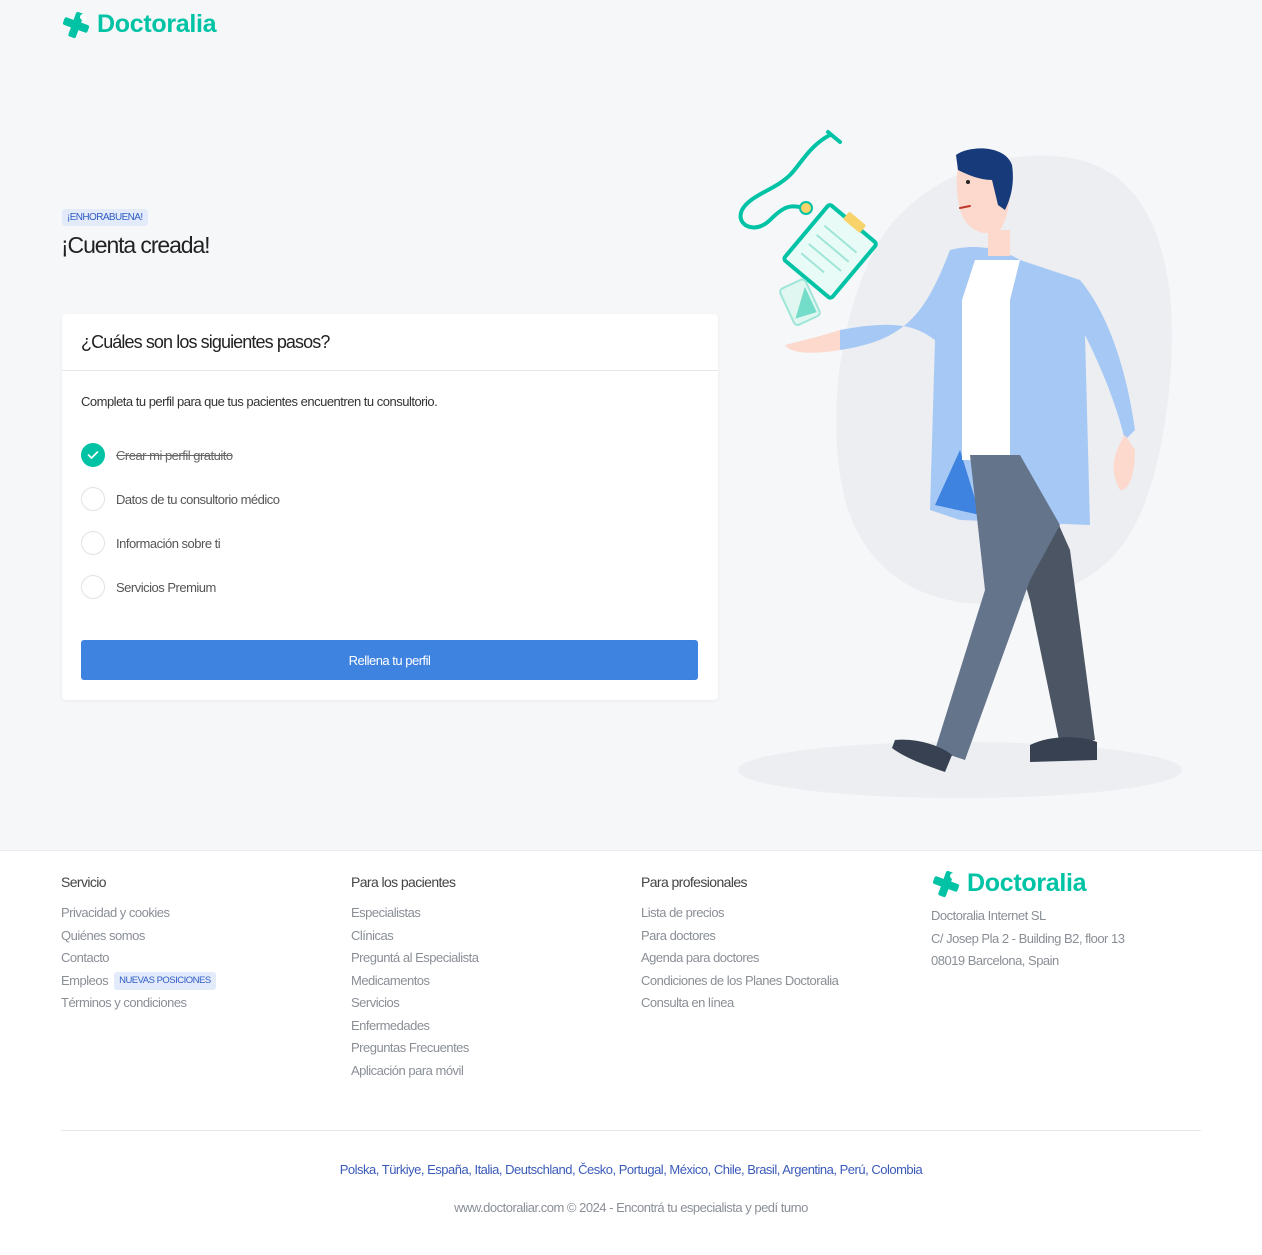  Describe the element at coordinates (740, 983) in the screenshot. I see `footer-link: Condiciones de los Planes Doctoralia` at that location.